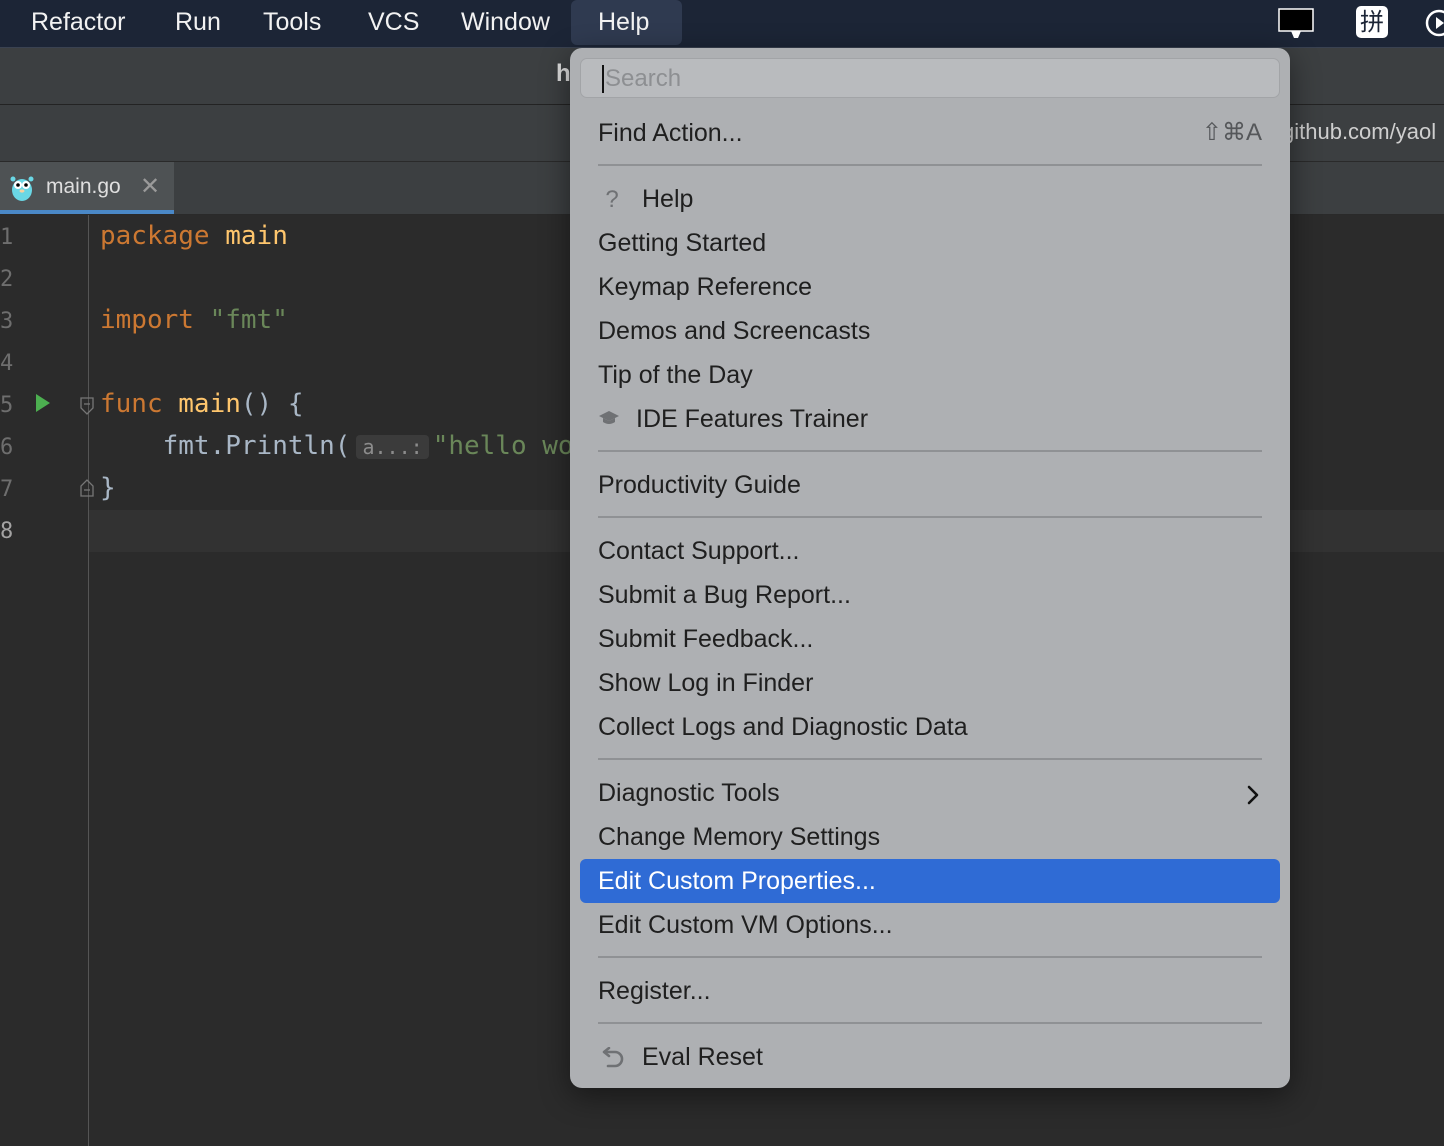 This screenshot has height=1146, width=1444. I want to click on chevron-right-icon, so click(1253, 793).